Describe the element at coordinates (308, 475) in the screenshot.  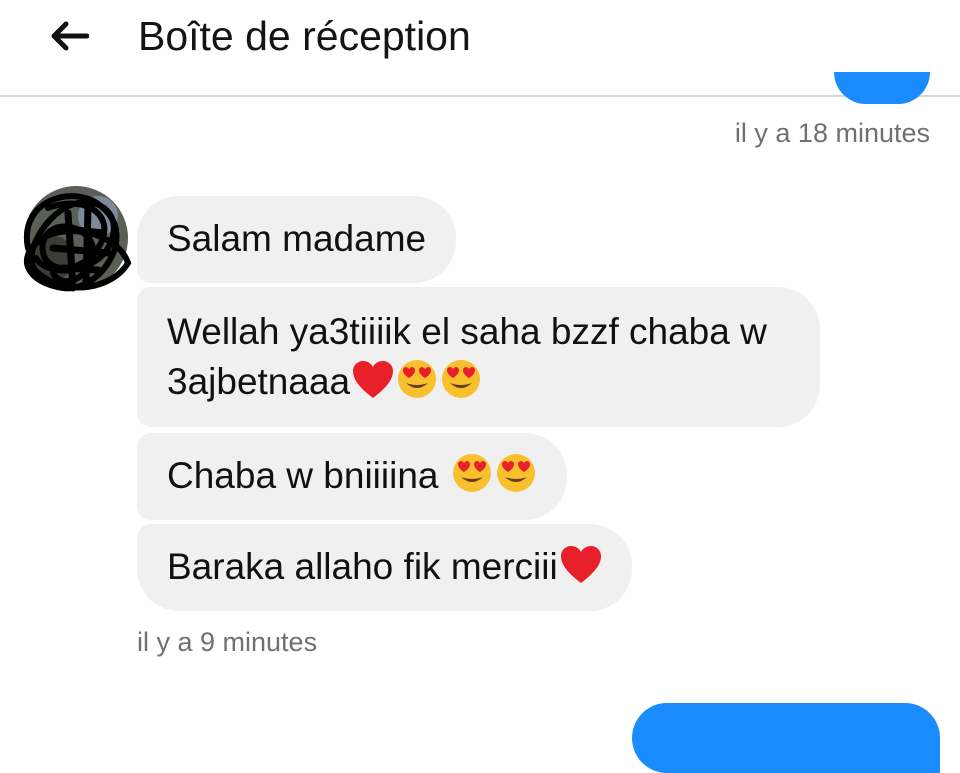
I see `message-text: Chaba w bniiiina` at that location.